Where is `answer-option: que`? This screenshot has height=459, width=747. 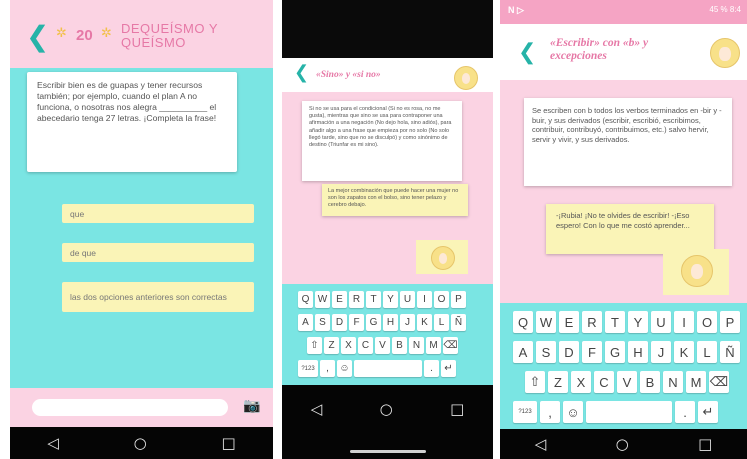
answer-option: que is located at coordinates (158, 213).